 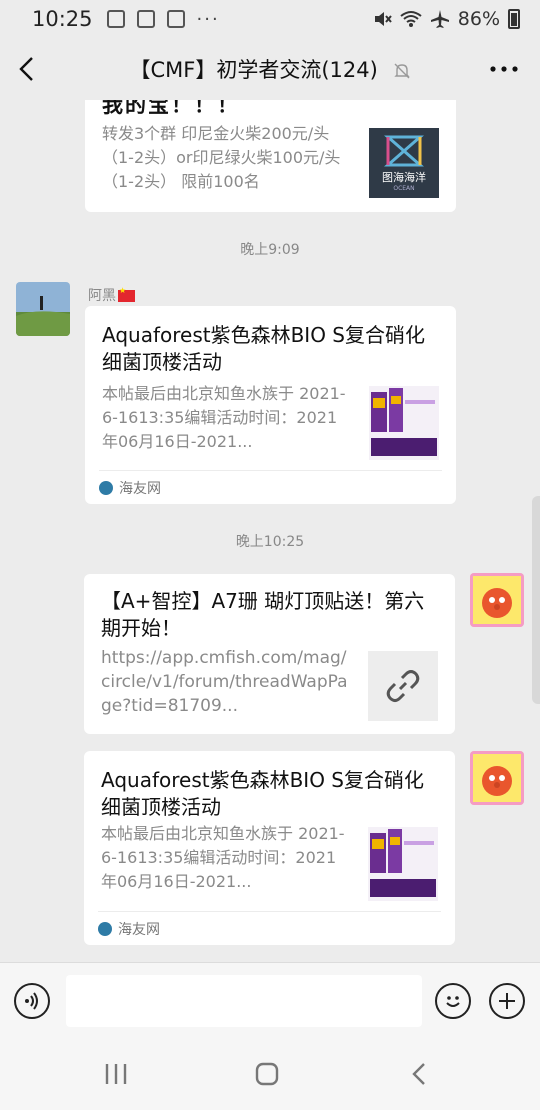 I want to click on muted-bell-icon, so click(x=401, y=71).